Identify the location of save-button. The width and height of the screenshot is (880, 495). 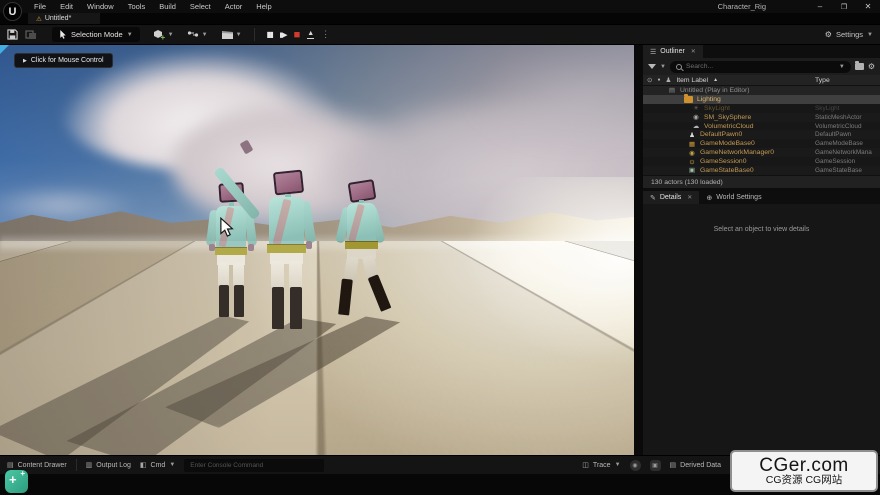
(12, 34).